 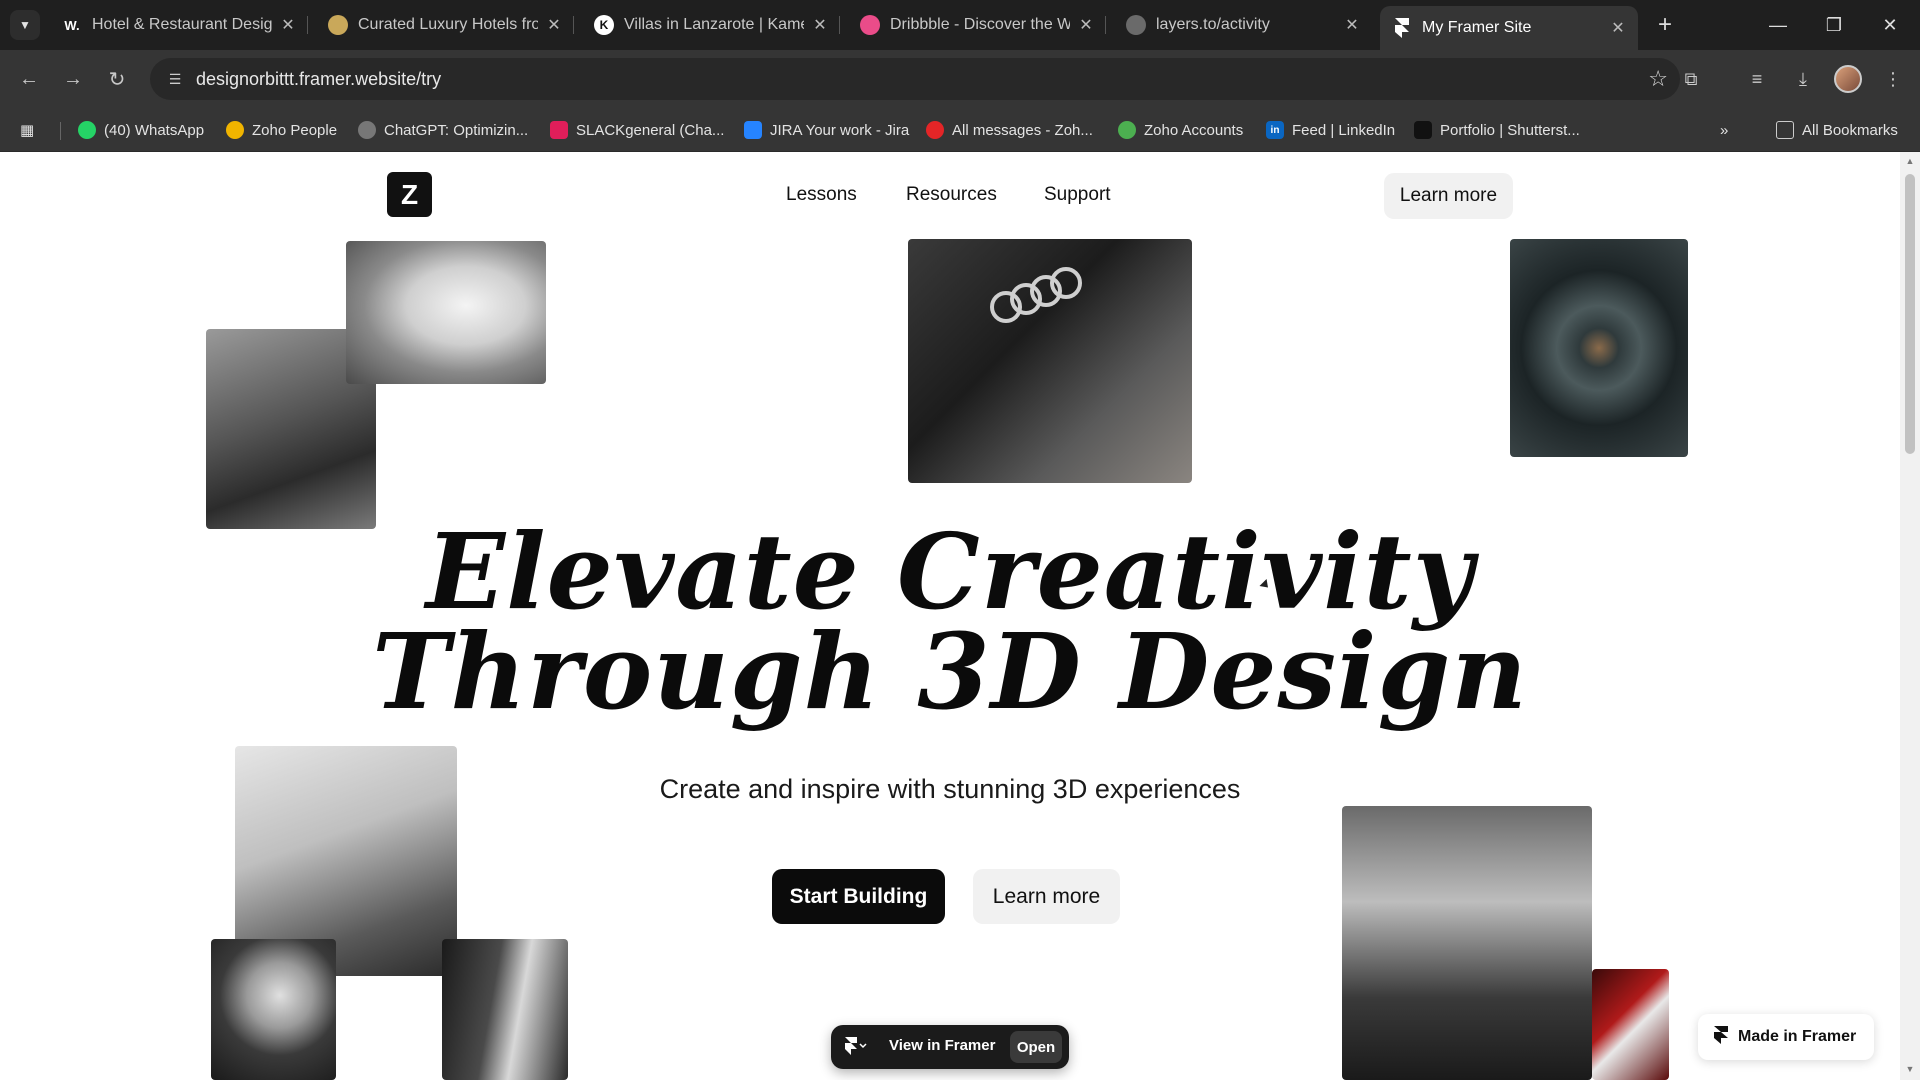 What do you see at coordinates (1757, 79) in the screenshot?
I see `media-controls-icon: ≡` at bounding box center [1757, 79].